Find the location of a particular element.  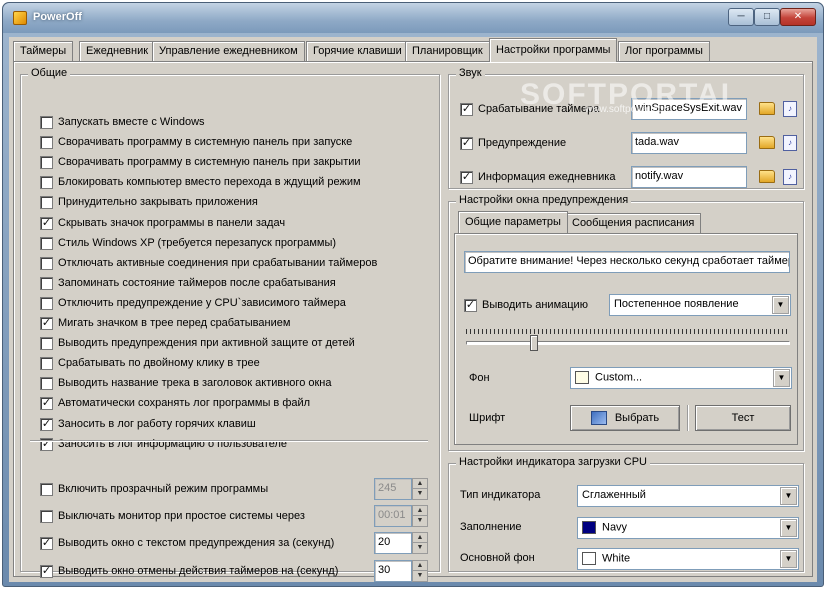

font-label: Шрифт is located at coordinates (487, 418).